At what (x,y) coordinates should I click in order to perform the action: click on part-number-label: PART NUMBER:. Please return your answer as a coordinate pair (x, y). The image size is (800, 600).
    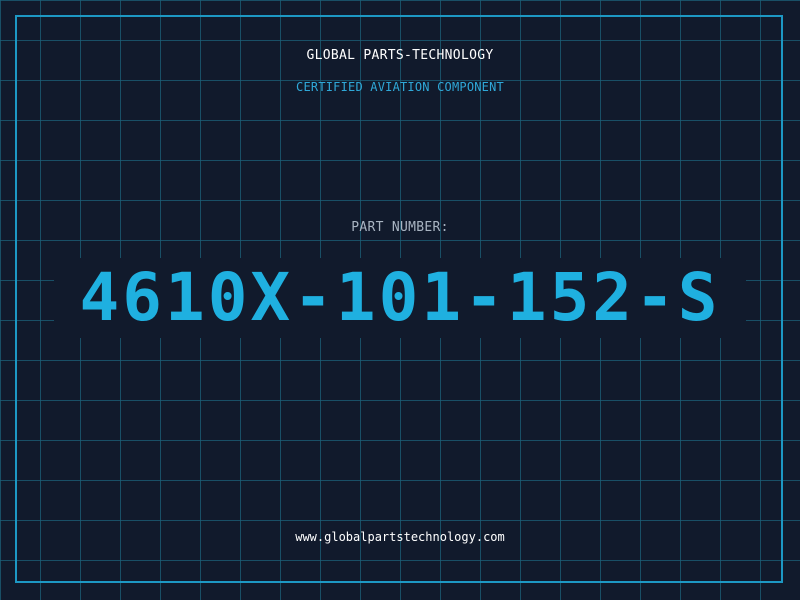
    Looking at the image, I should click on (400, 227).